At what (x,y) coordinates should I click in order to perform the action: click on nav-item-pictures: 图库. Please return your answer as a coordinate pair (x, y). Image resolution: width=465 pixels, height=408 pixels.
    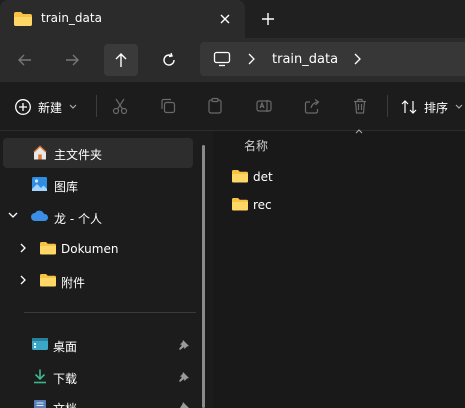
    Looking at the image, I should click on (66, 186).